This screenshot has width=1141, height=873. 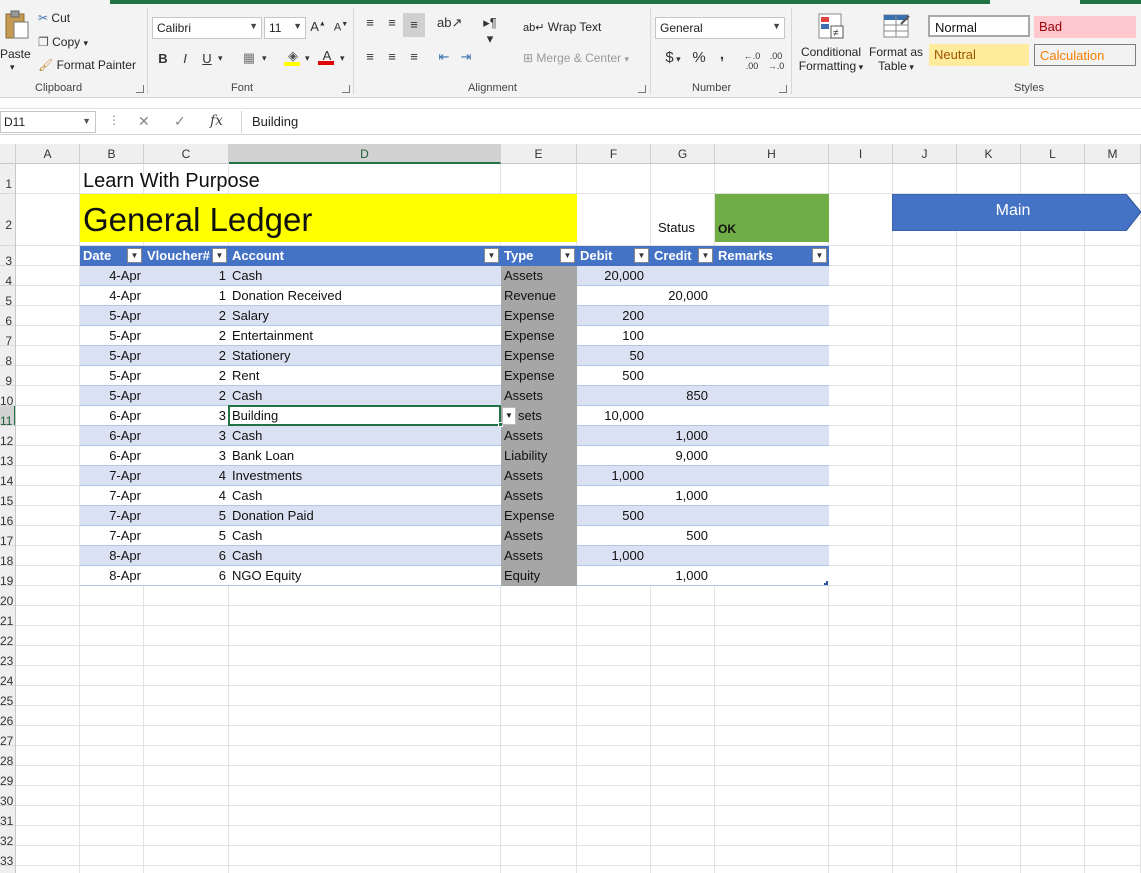 I want to click on underline-button: U, so click(x=207, y=58).